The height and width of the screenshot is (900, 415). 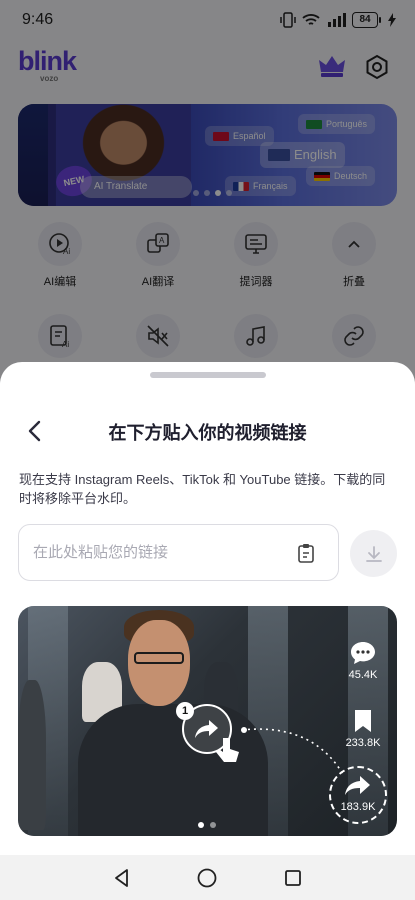 I want to click on comments-count: 45.4K, so click(x=363, y=675).